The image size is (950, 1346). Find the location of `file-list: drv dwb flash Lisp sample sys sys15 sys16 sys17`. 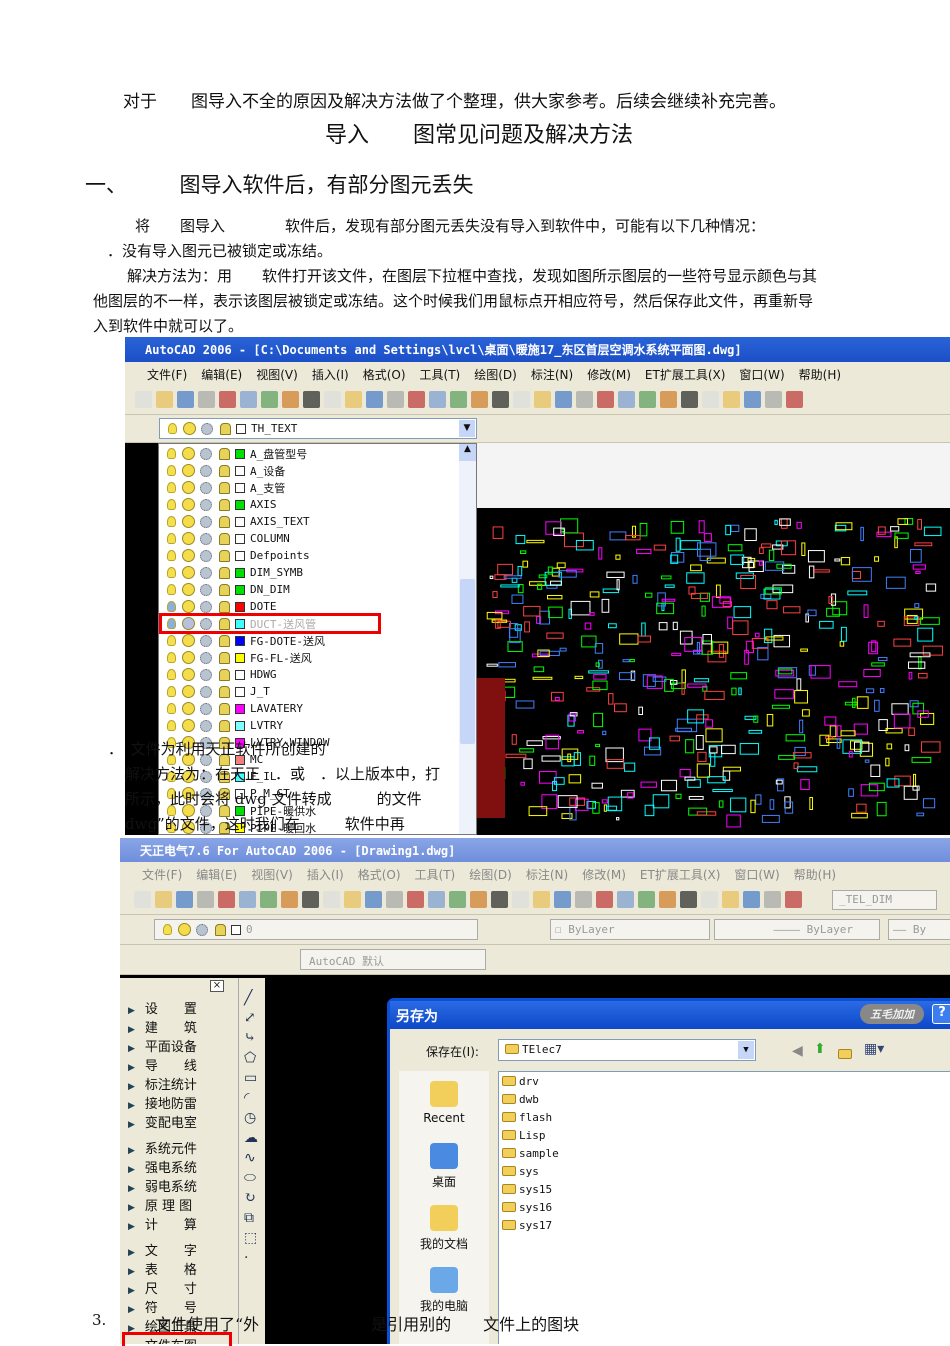

file-list: drv dwb flash Lisp sample sys sys15 sys16 sys17 is located at coordinates (724, 1207).